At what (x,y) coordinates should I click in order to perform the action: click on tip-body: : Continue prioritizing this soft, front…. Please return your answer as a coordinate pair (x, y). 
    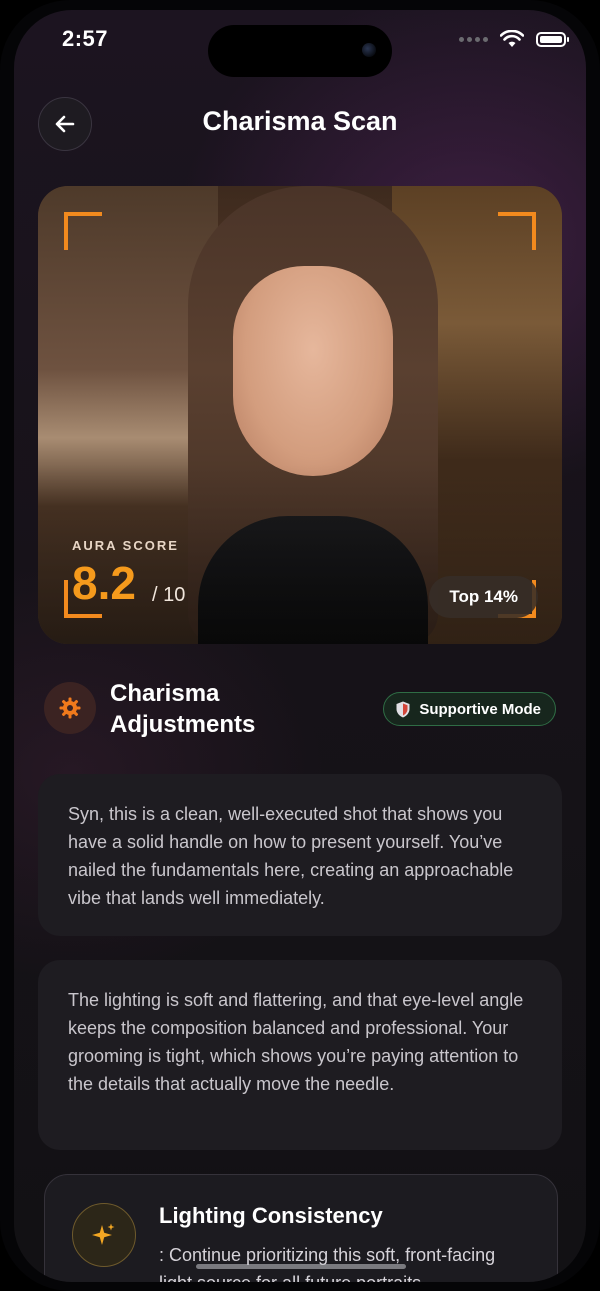
    Looking at the image, I should click on (327, 1263).